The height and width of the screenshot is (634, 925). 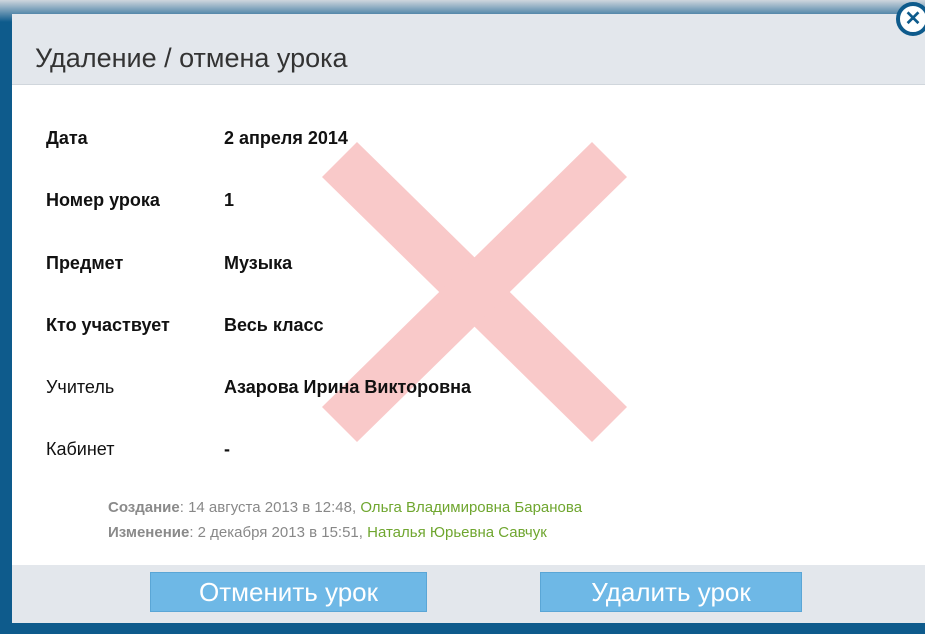 What do you see at coordinates (80, 449) in the screenshot?
I see `room-label: Кабинет` at bounding box center [80, 449].